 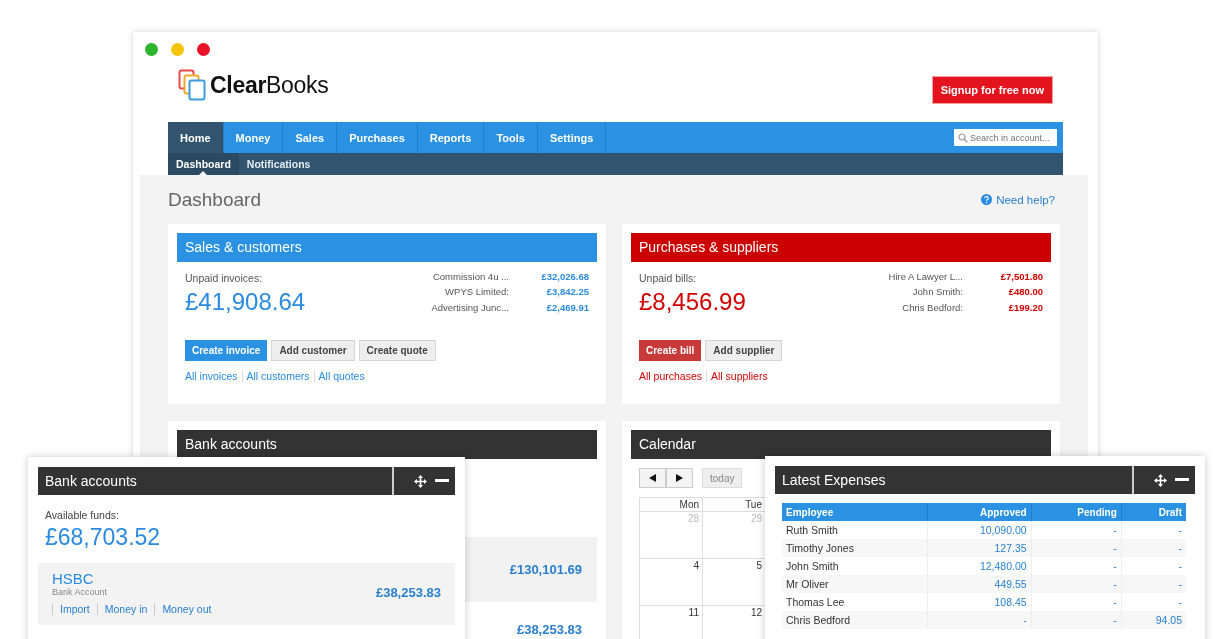 I want to click on card-link: All customers, so click(x=277, y=376).